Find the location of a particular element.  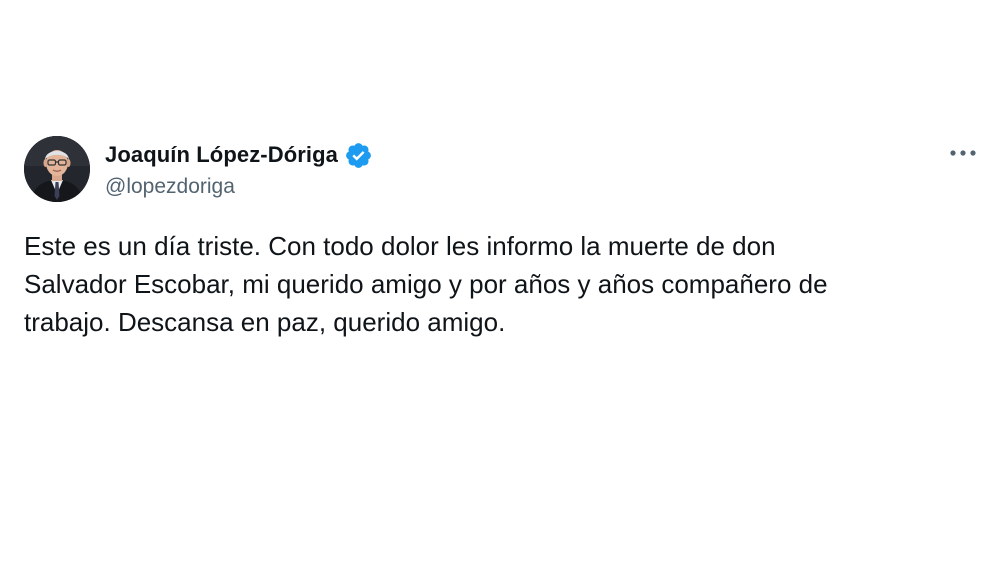

author-name-row: Joaquín López-Dóriga is located at coordinates (239, 155).